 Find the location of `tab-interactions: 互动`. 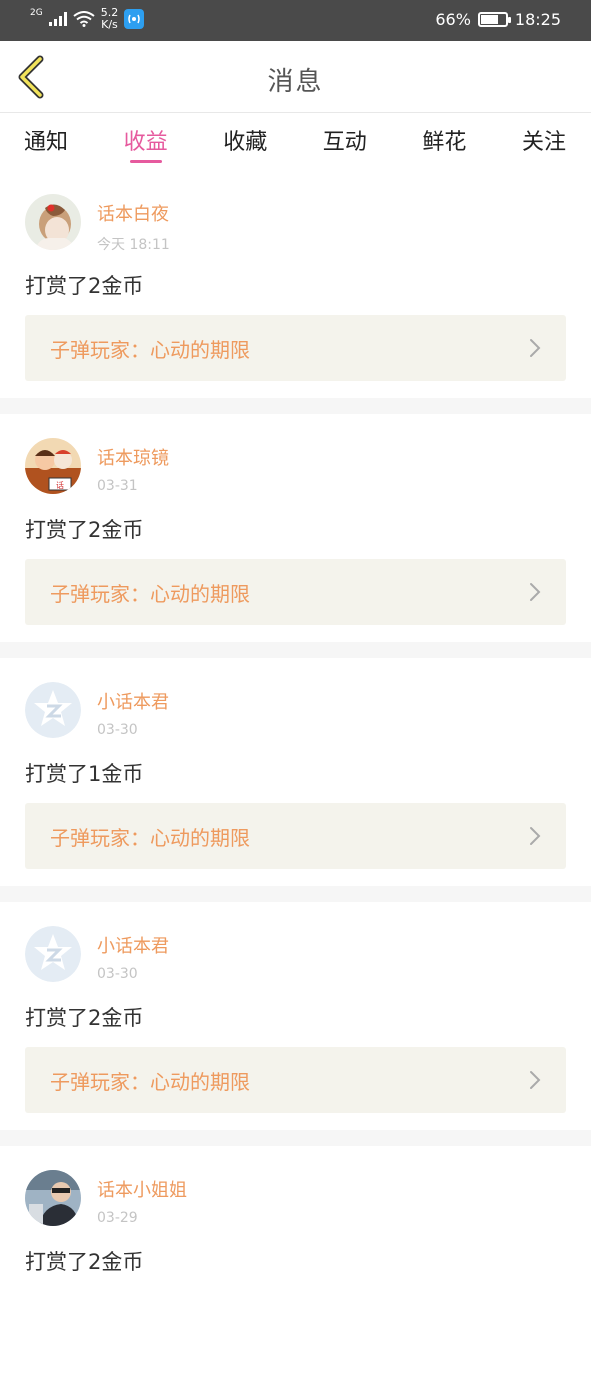

tab-interactions: 互动 is located at coordinates (345, 141).